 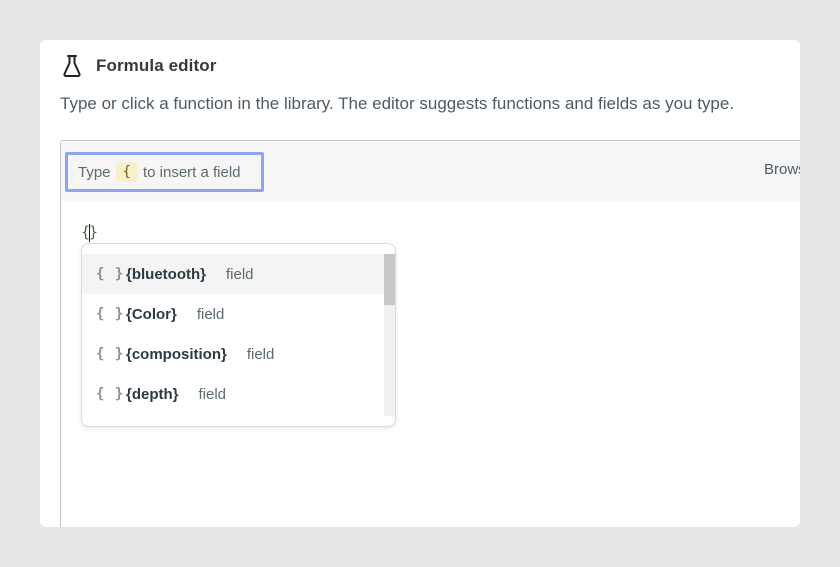 What do you see at coordinates (176, 354) in the screenshot?
I see `option-name: {composition}` at bounding box center [176, 354].